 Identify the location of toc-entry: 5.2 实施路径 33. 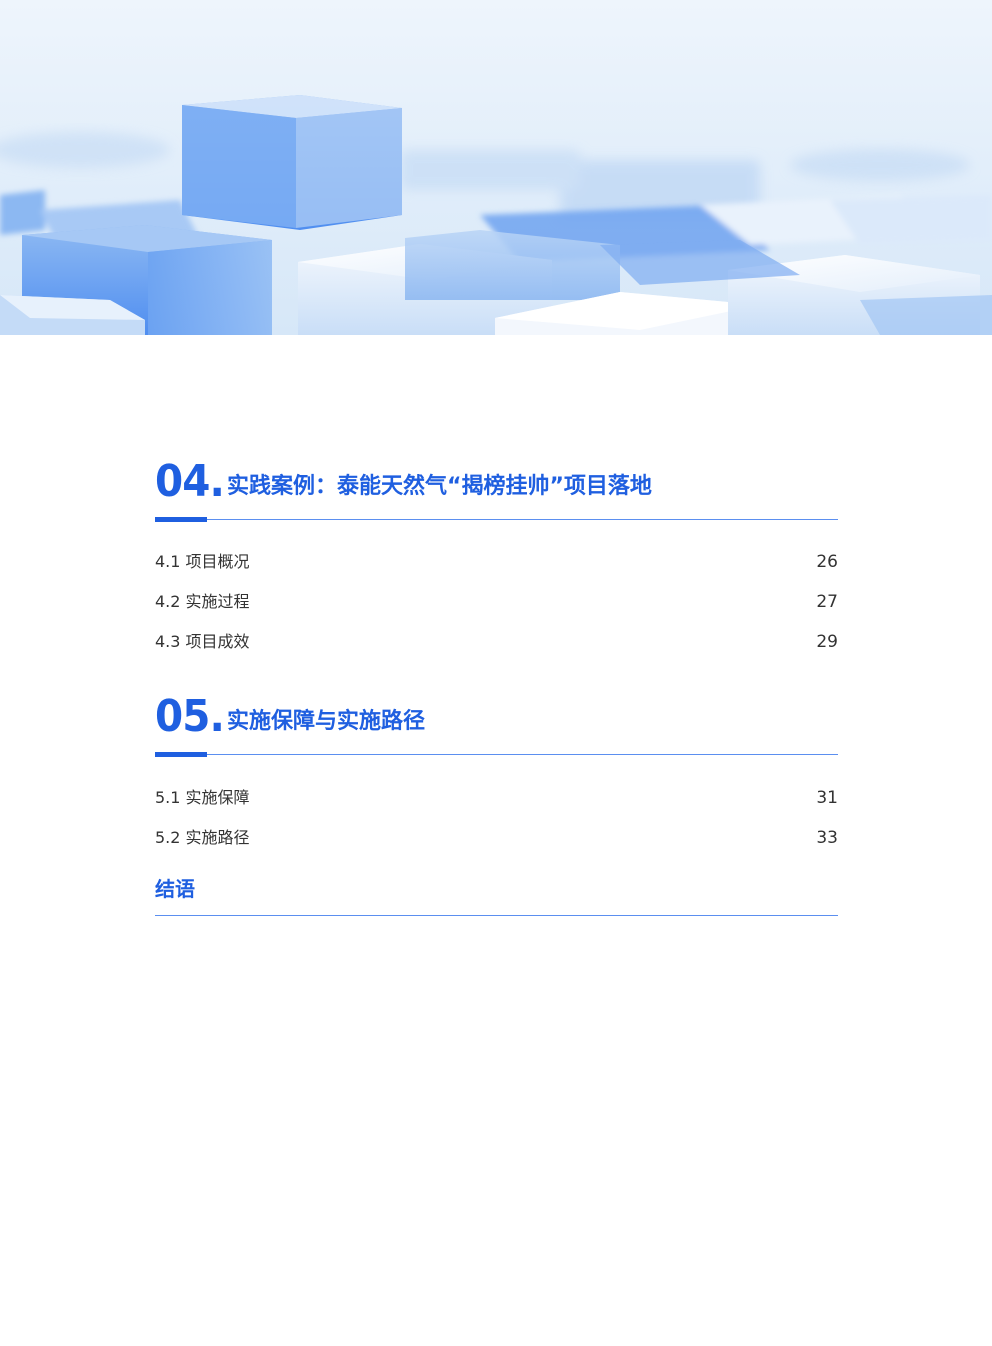
(496, 838).